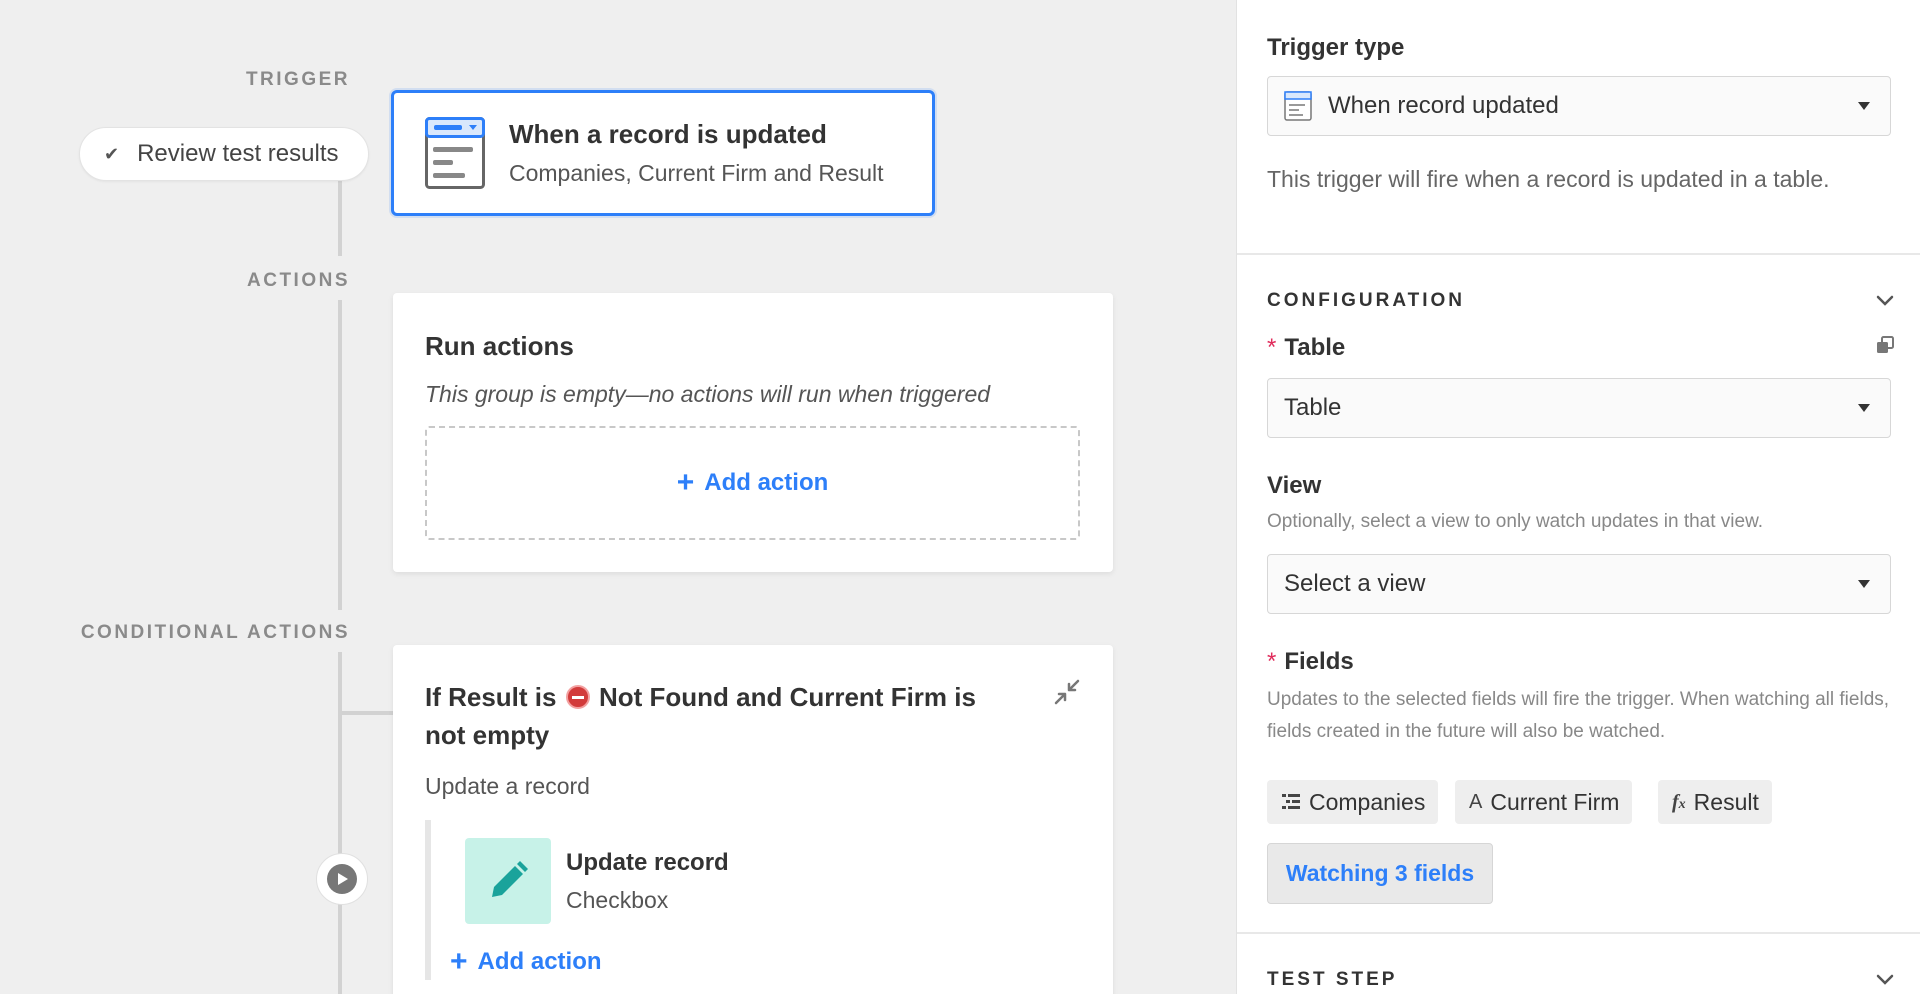  I want to click on view-select-value: Select a view, so click(1355, 583).